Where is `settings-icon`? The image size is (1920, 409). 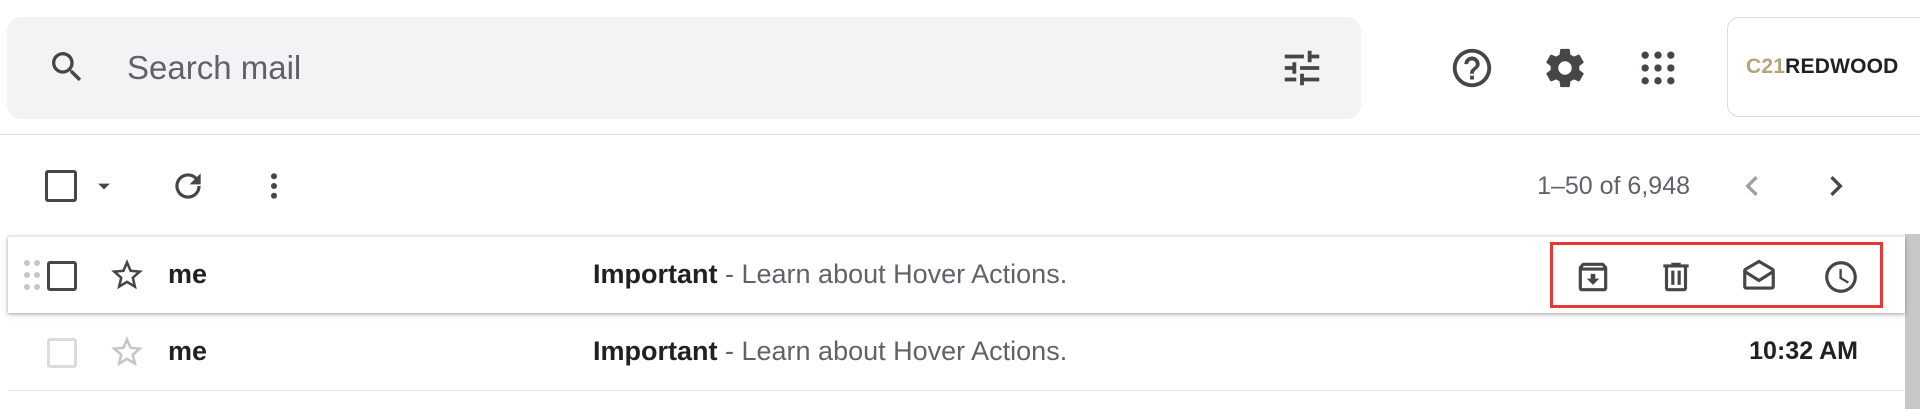
settings-icon is located at coordinates (1565, 68).